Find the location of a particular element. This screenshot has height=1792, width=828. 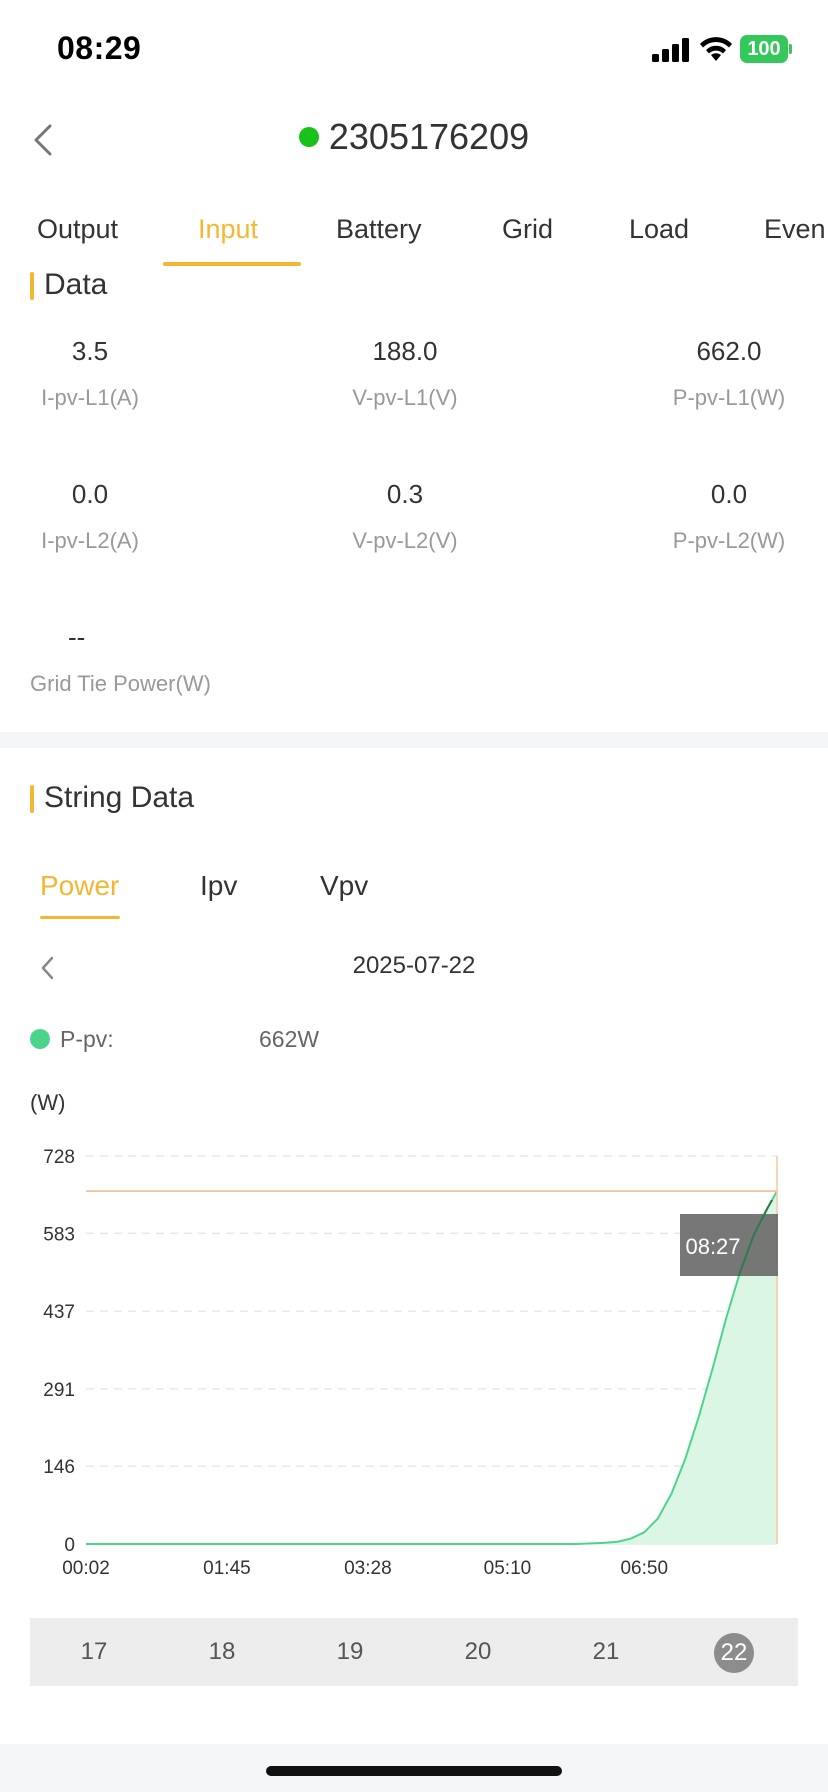

chart-unit-label: (W) is located at coordinates (48, 1102).